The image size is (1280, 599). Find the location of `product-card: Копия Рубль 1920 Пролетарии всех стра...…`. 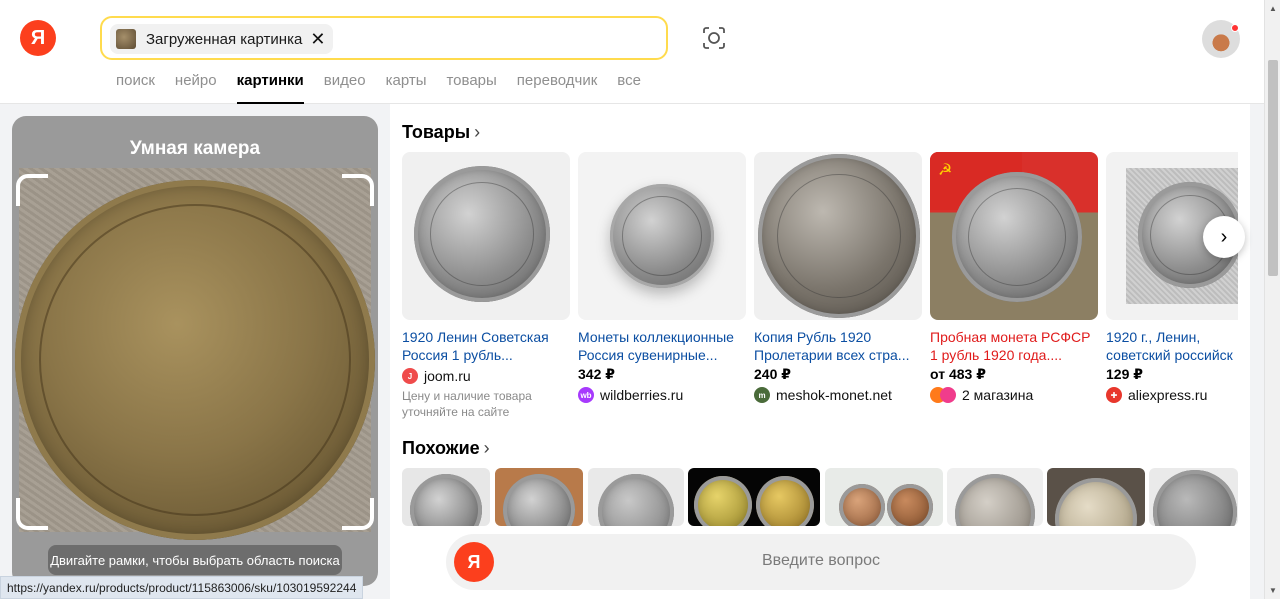

product-card: Копия Рубль 1920 Пролетарии всех стра...… is located at coordinates (838, 277).